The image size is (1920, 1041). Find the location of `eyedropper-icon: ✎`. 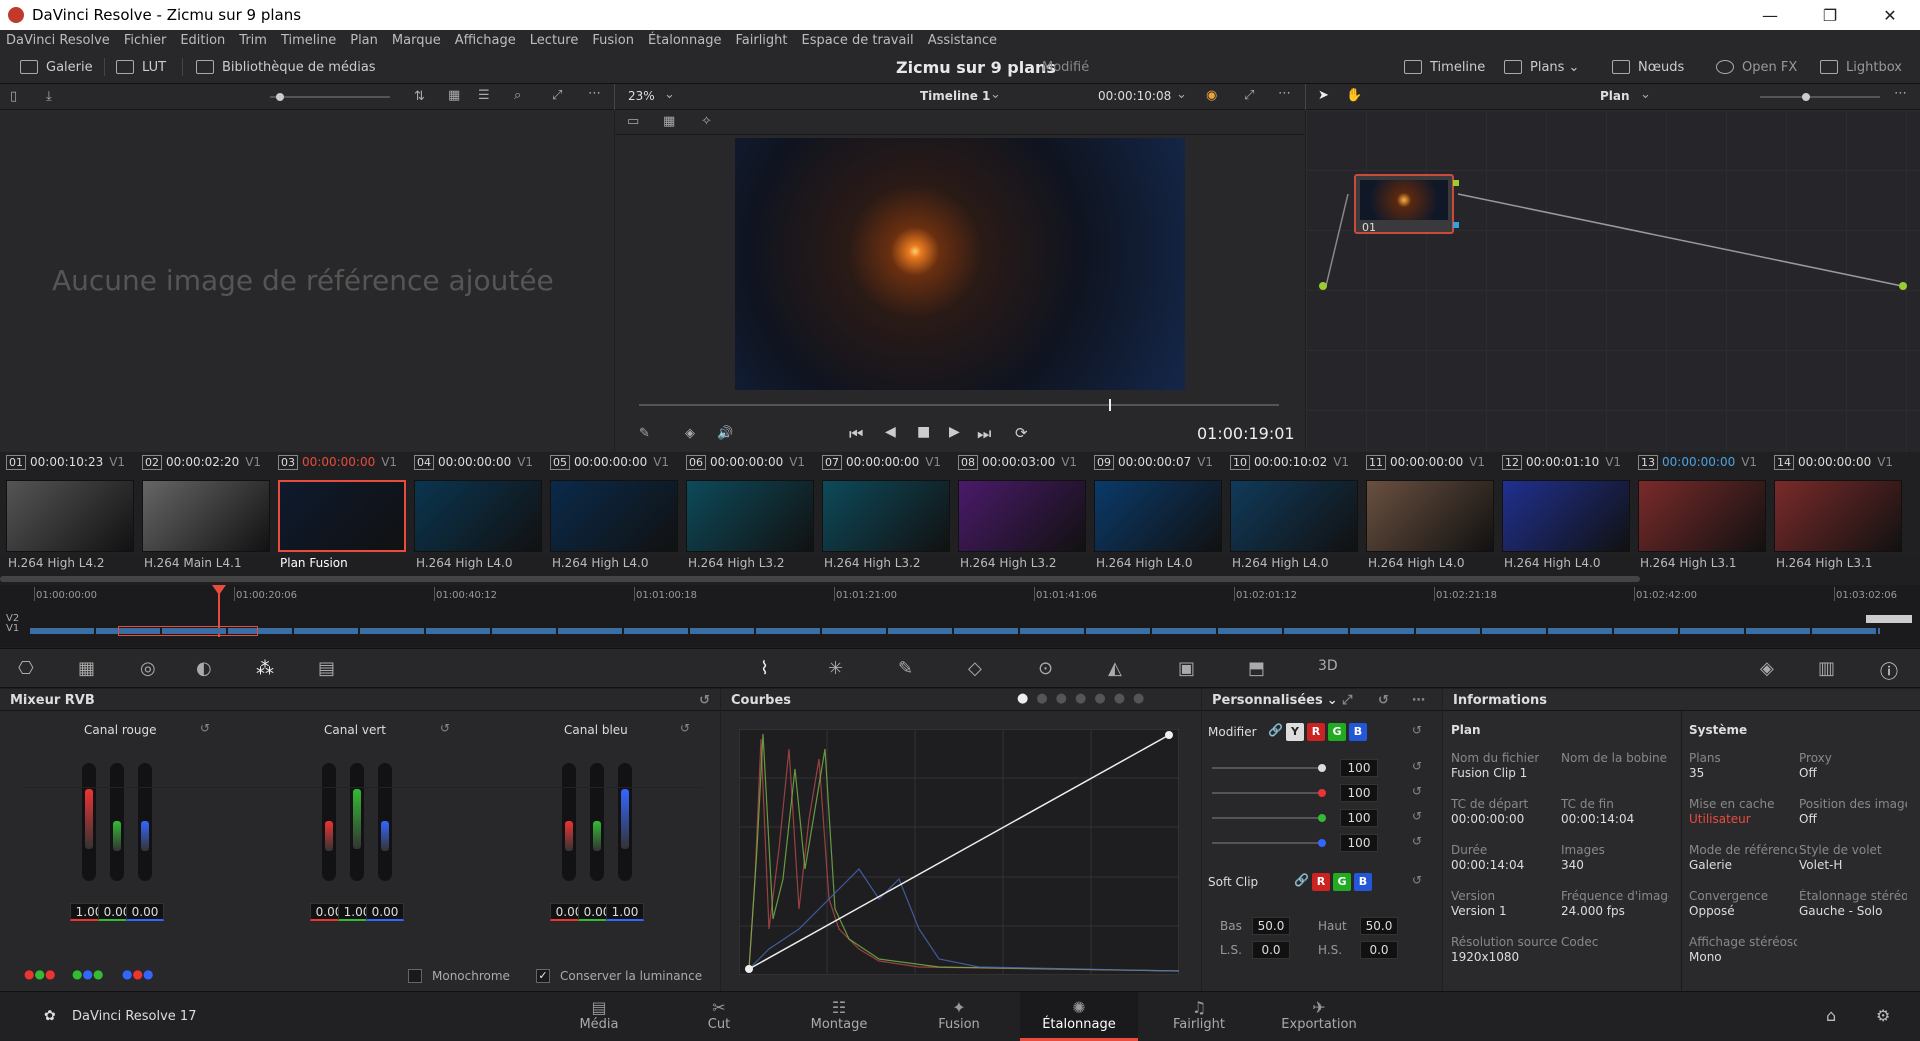

eyedropper-icon: ✎ is located at coordinates (644, 433).